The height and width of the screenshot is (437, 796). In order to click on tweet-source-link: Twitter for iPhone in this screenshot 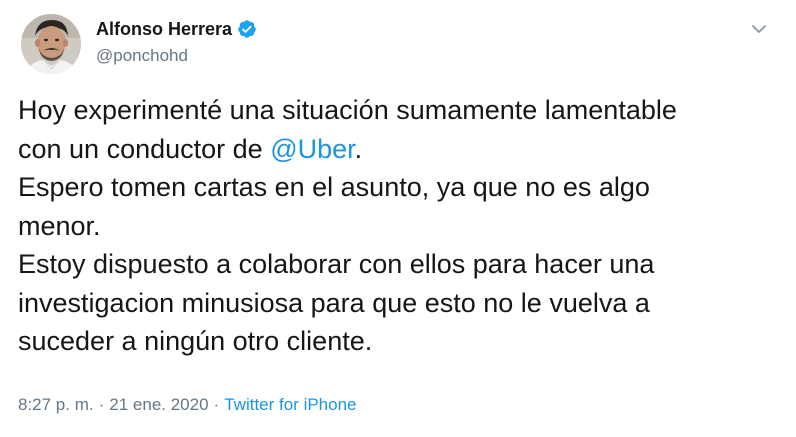, I will do `click(290, 405)`.